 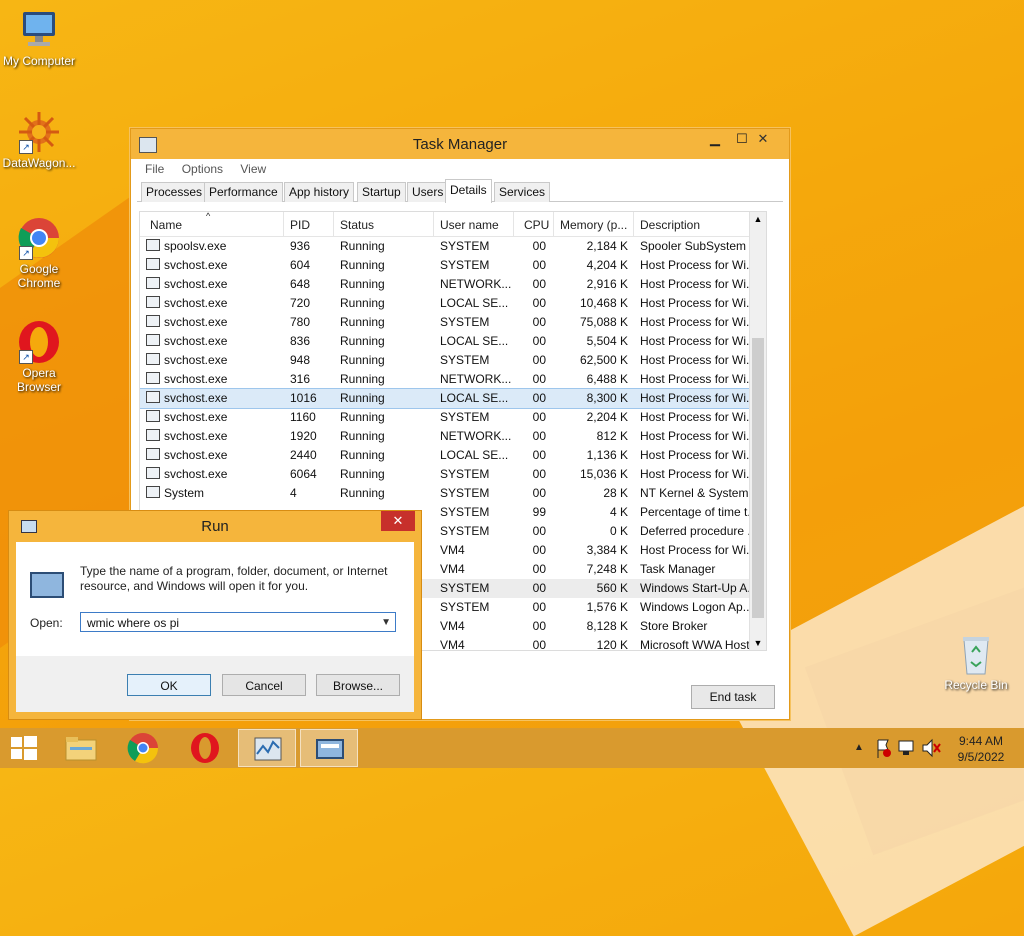 I want to click on cell-text: 1016, so click(x=303, y=398).